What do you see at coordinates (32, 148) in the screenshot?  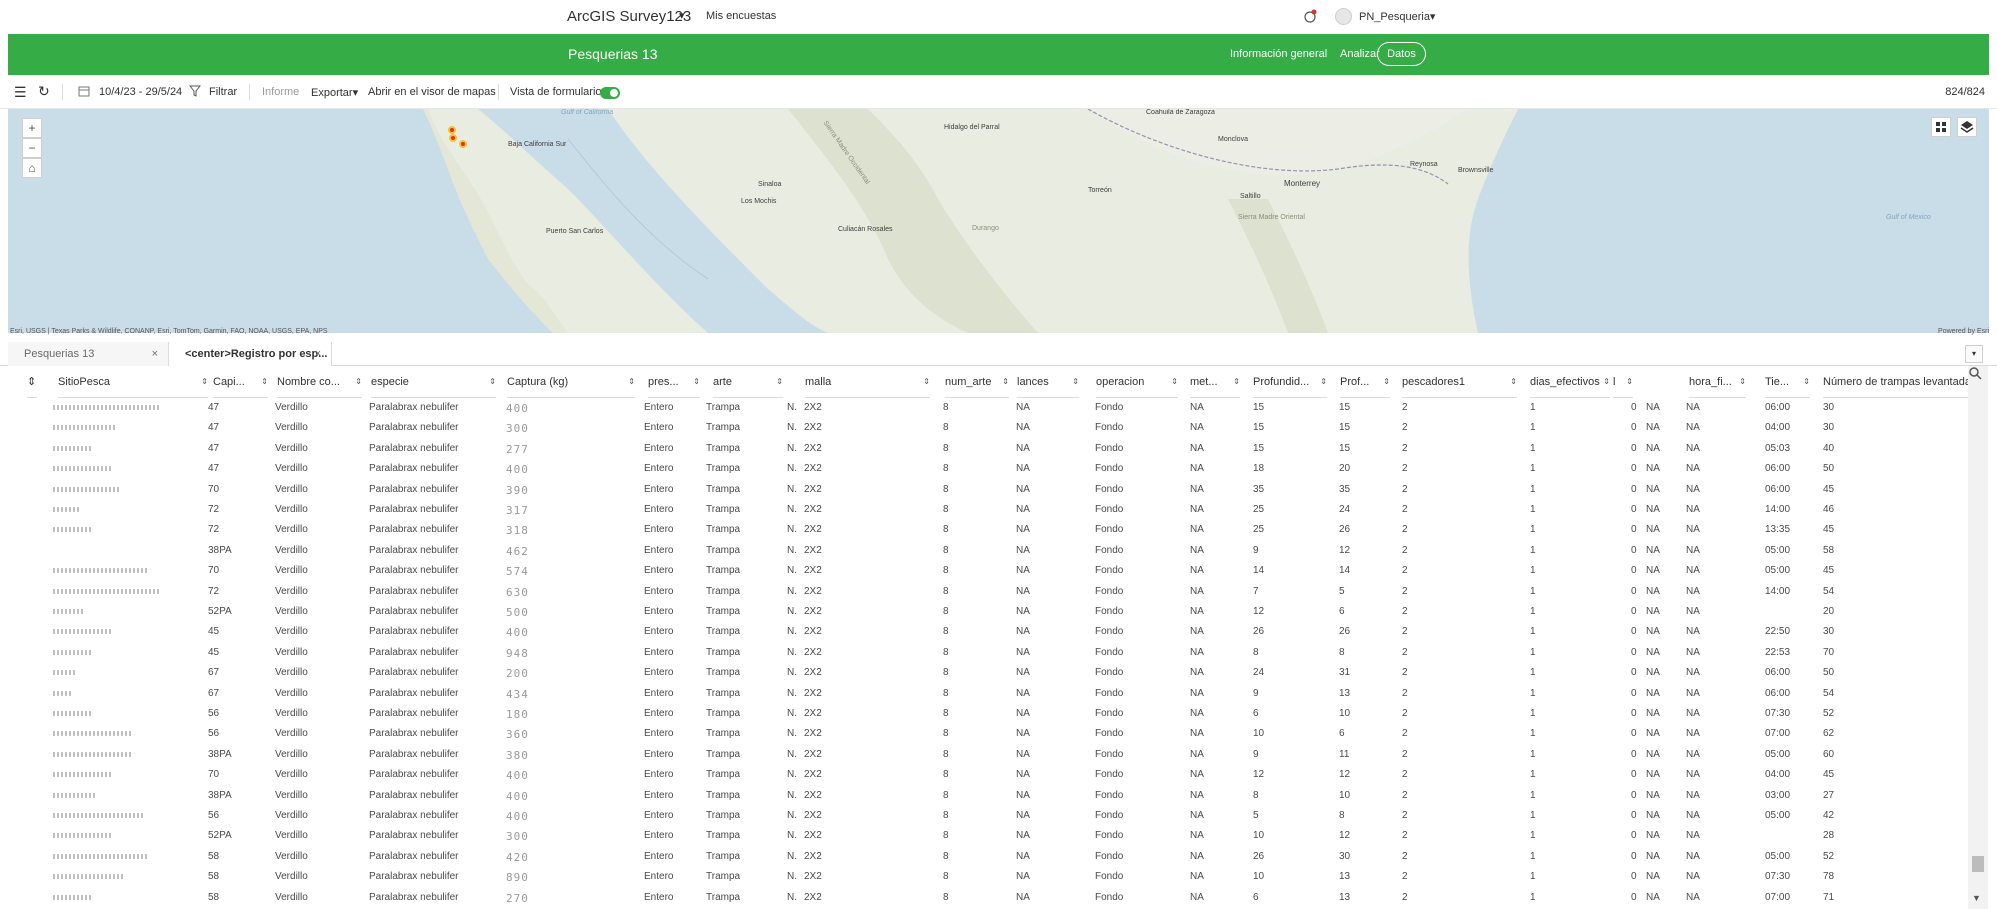 I see `zoom-out-button: −` at bounding box center [32, 148].